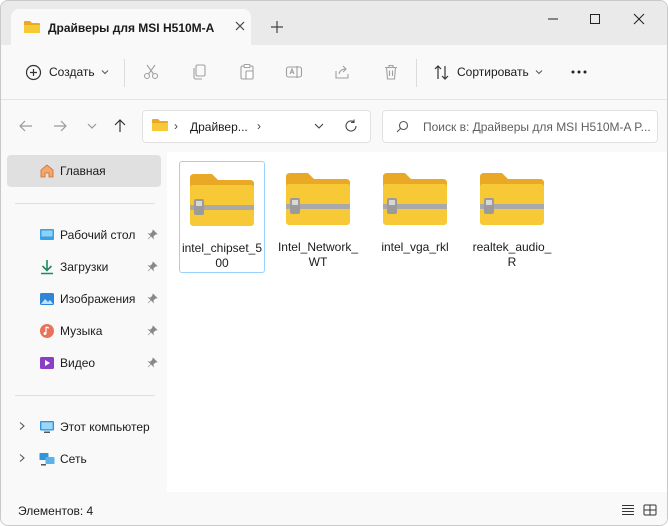 The height and width of the screenshot is (526, 668). Describe the element at coordinates (294, 72) in the screenshot. I see `rename-icon` at that location.